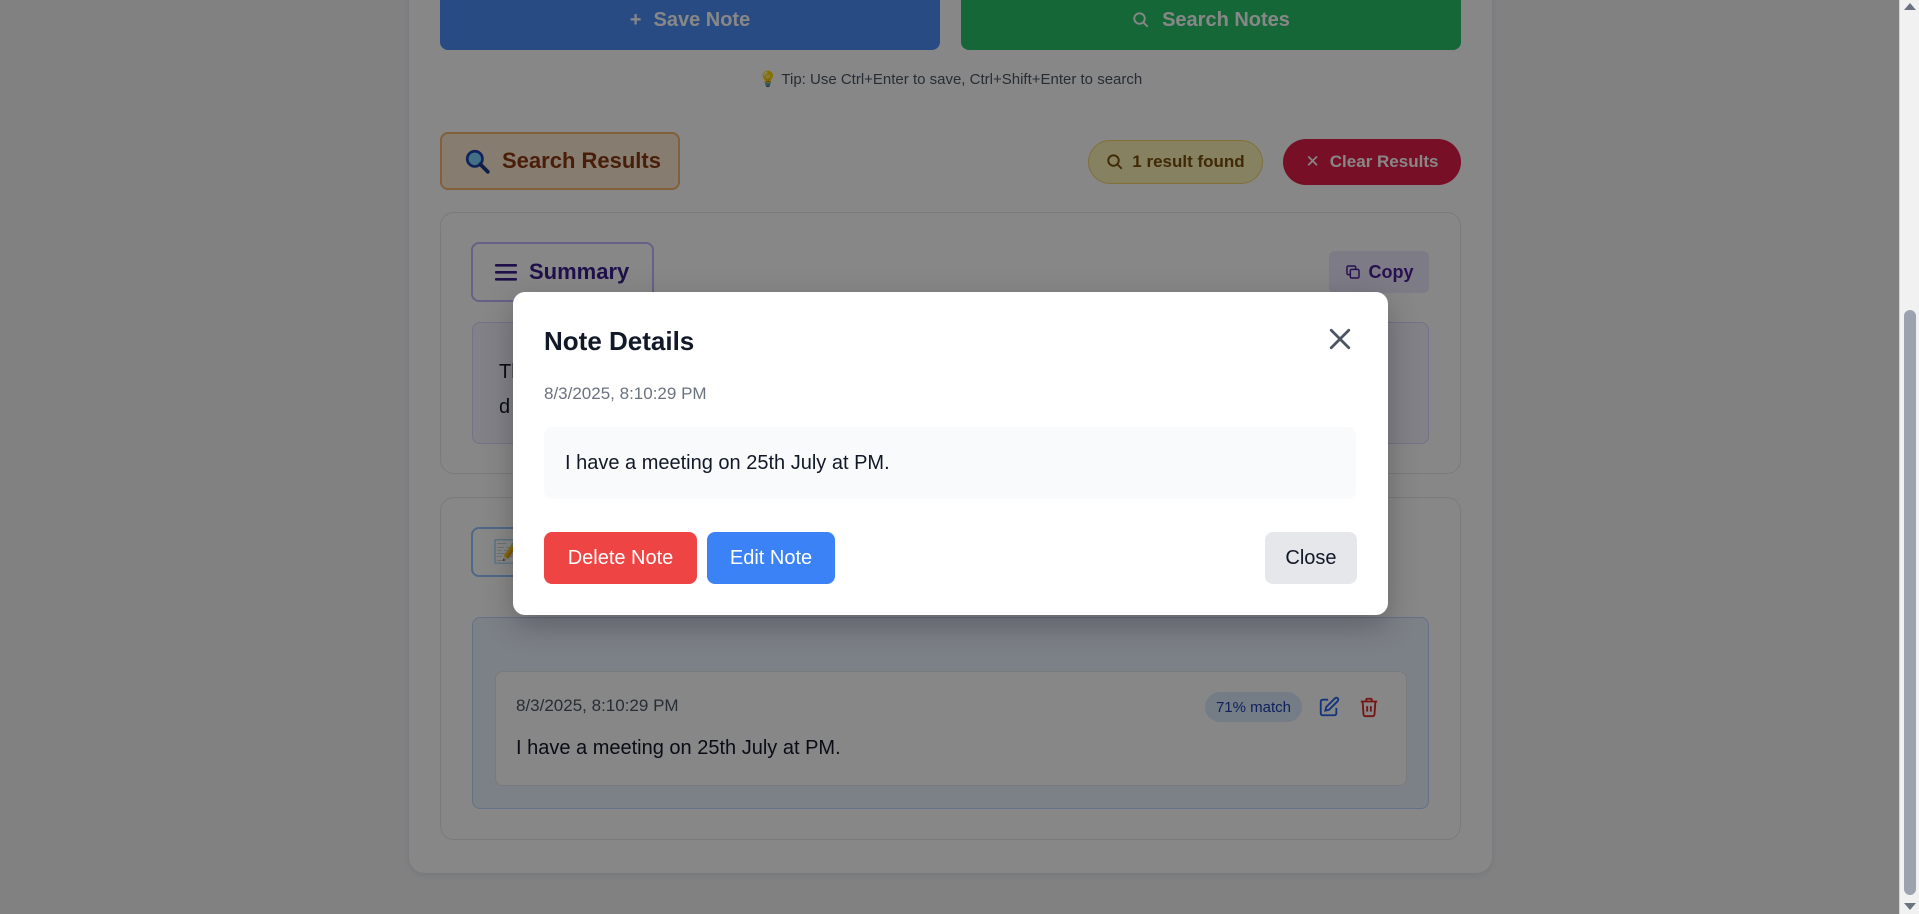  I want to click on scroll-thumb, so click(1910, 602).